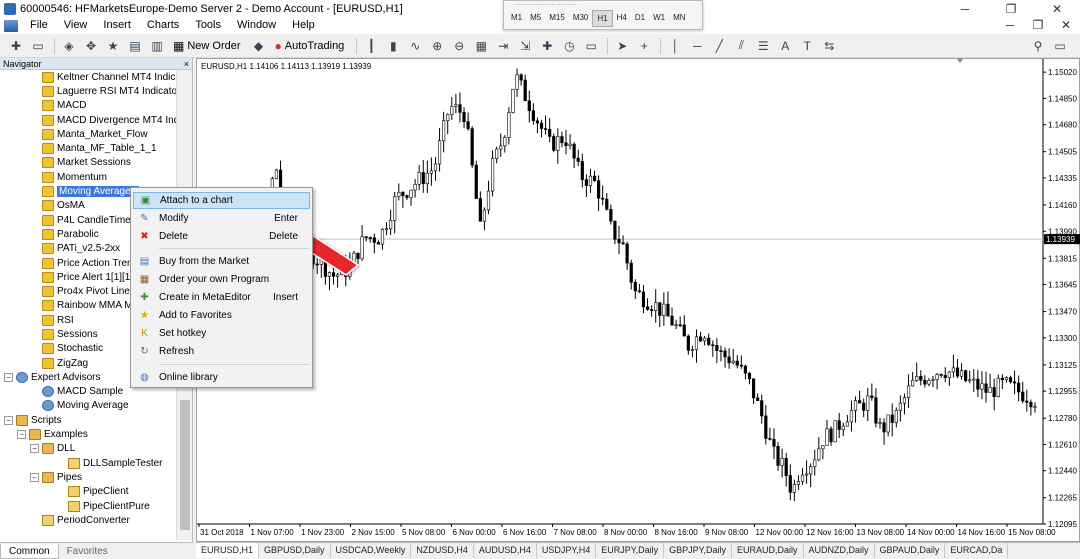  What do you see at coordinates (88, 91) in the screenshot?
I see `navigator-item: Laguerre RSI MT4 Indicator` at bounding box center [88, 91].